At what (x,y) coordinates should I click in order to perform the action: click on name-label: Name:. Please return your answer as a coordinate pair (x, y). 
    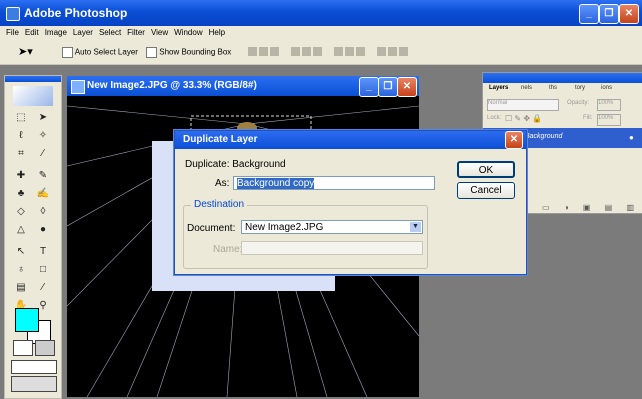
    Looking at the image, I should click on (228, 249).